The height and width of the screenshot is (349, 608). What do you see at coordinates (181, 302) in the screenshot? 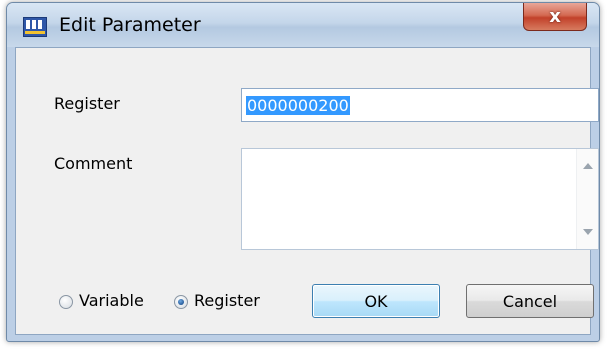
I see `register-radio` at bounding box center [181, 302].